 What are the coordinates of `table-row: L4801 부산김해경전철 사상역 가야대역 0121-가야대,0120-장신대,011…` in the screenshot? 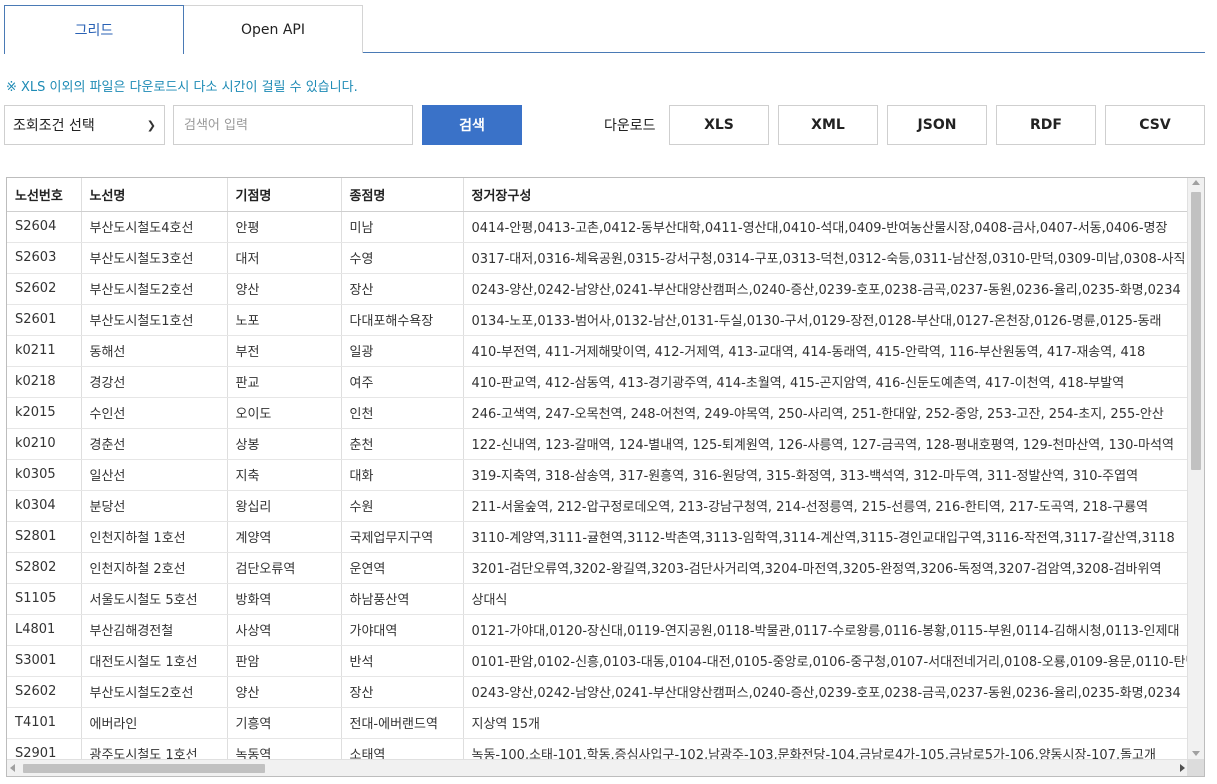 It's located at (597, 630).